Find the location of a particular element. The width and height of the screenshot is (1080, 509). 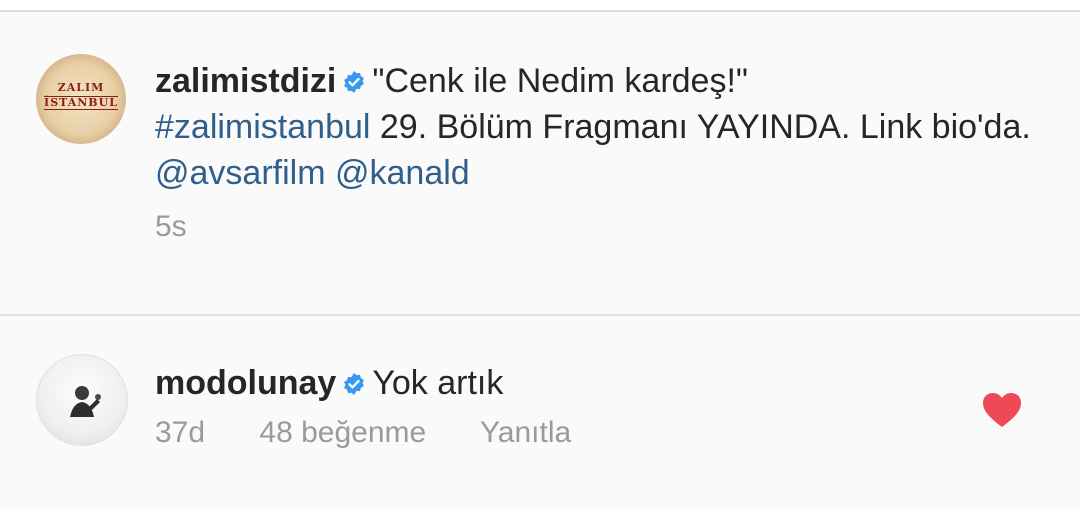

timestamp: 5s is located at coordinates (171, 226).